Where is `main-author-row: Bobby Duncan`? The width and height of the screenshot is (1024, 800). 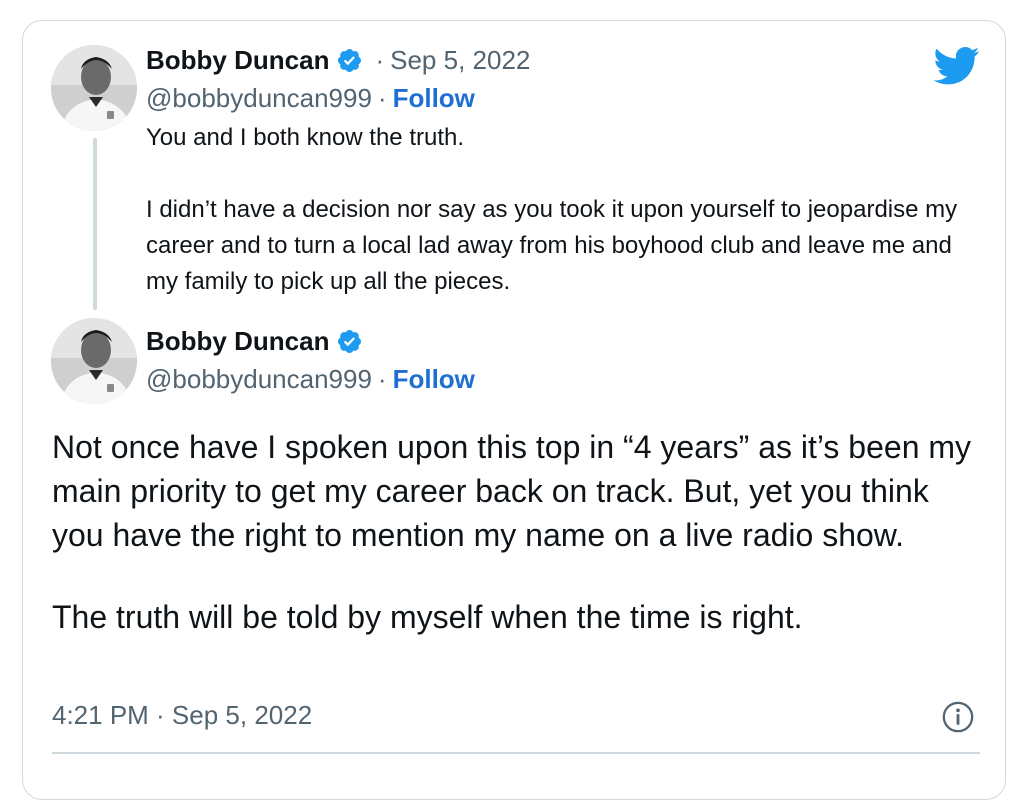
main-author-row: Bobby Duncan is located at coordinates (254, 341).